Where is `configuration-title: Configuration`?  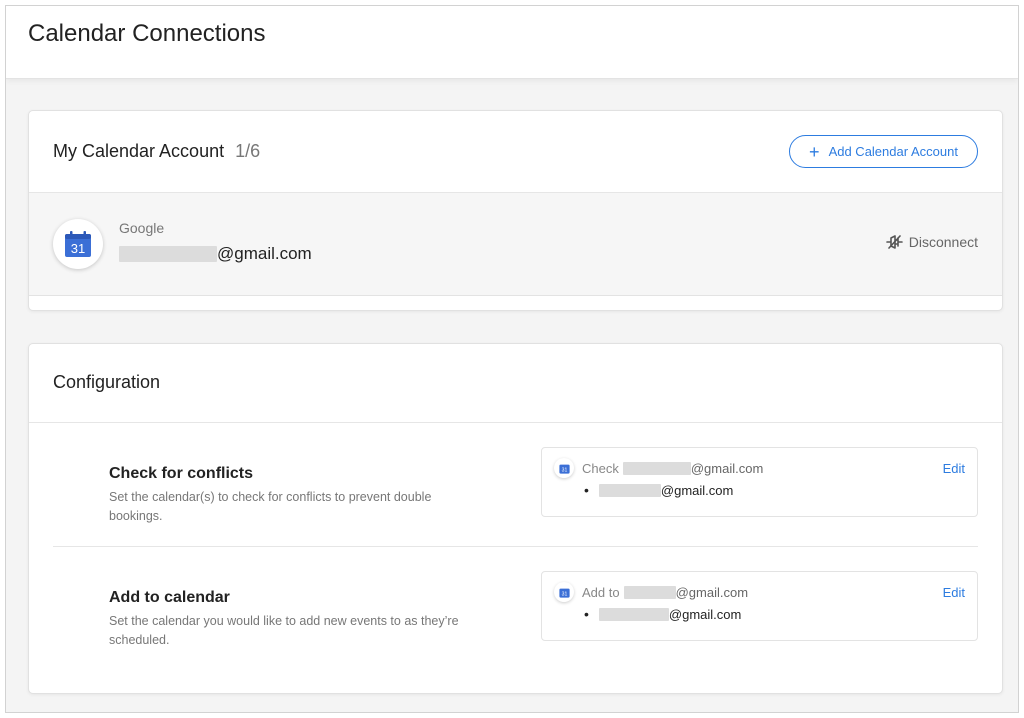
configuration-title: Configuration is located at coordinates (107, 382).